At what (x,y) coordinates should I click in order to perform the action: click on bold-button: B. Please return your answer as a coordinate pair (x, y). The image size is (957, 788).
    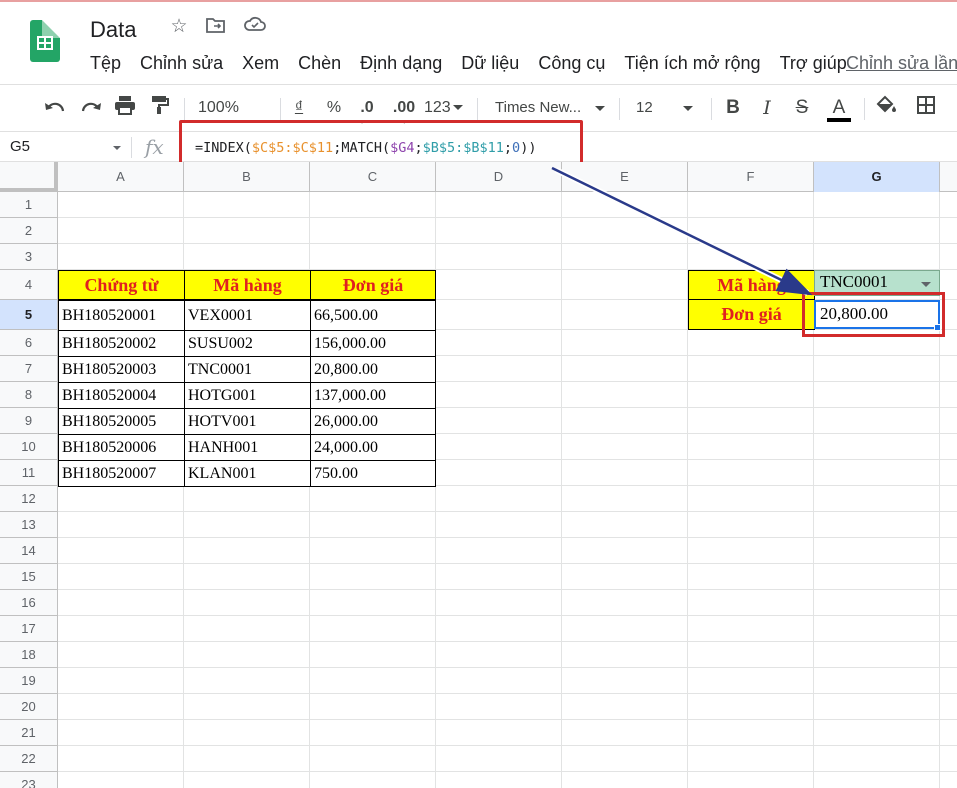
    Looking at the image, I should click on (733, 108).